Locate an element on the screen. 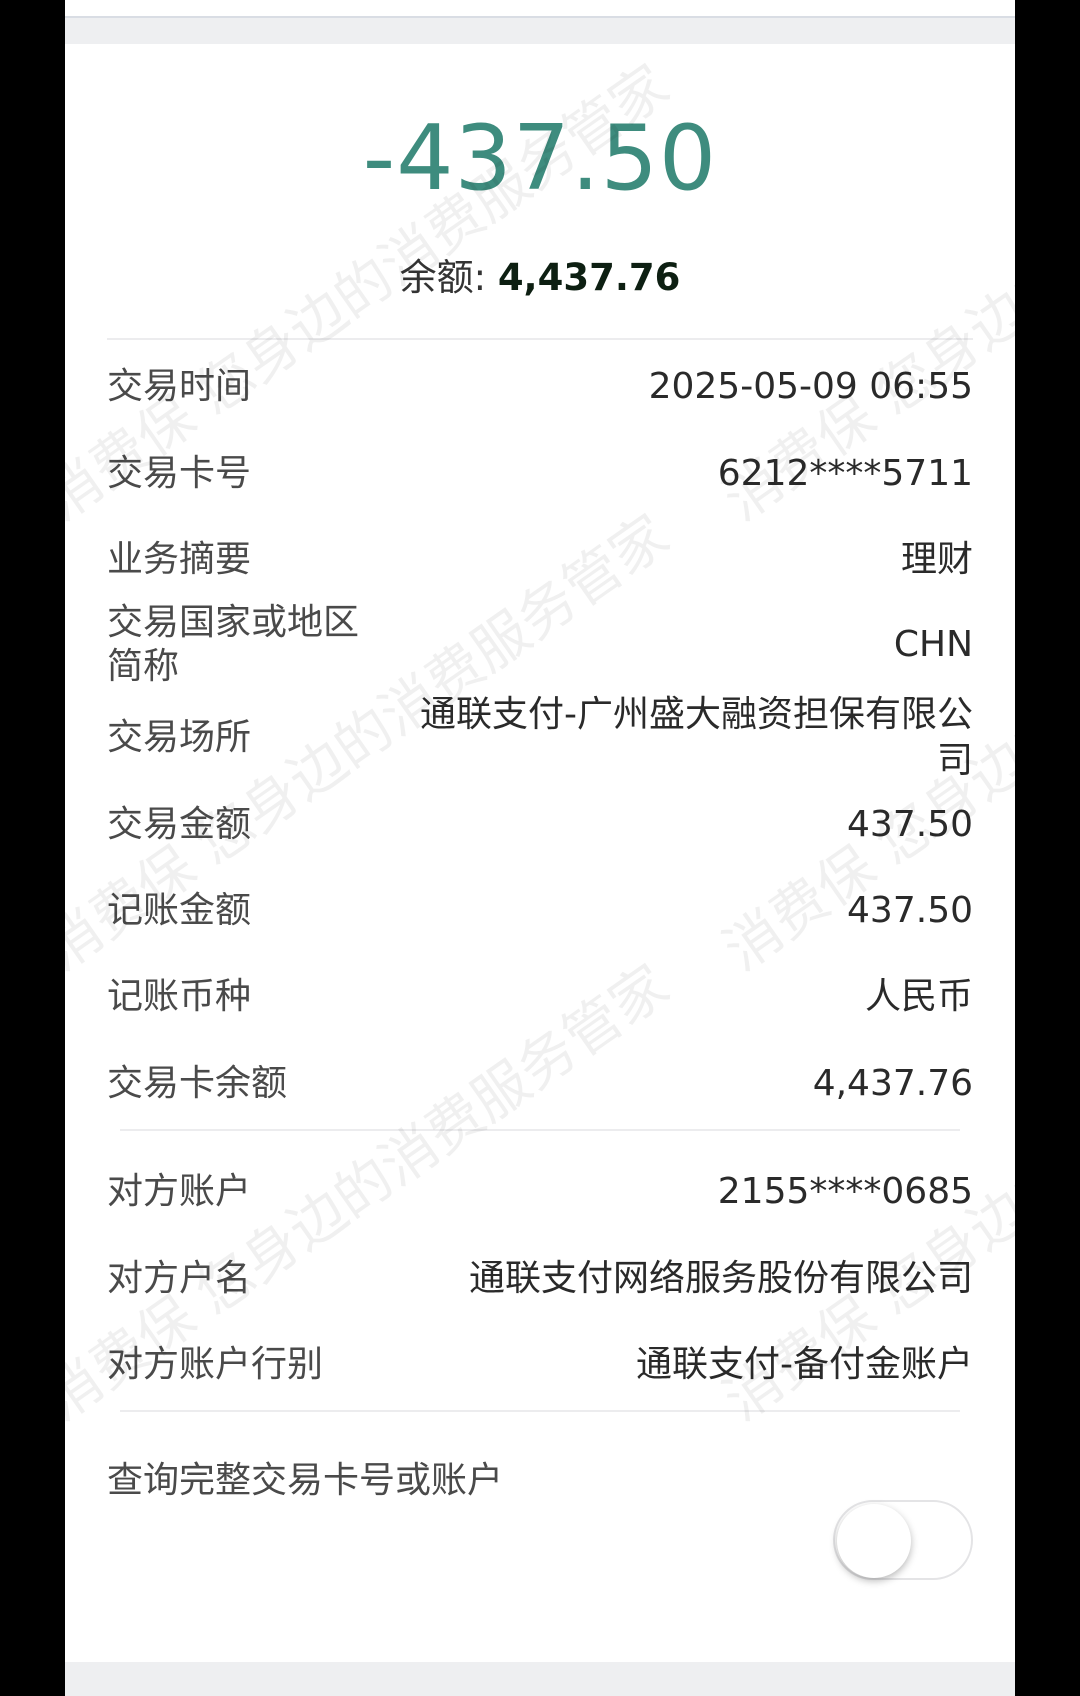 This screenshot has width=1080, height=1696. detail-value: CHN is located at coordinates (933, 644).